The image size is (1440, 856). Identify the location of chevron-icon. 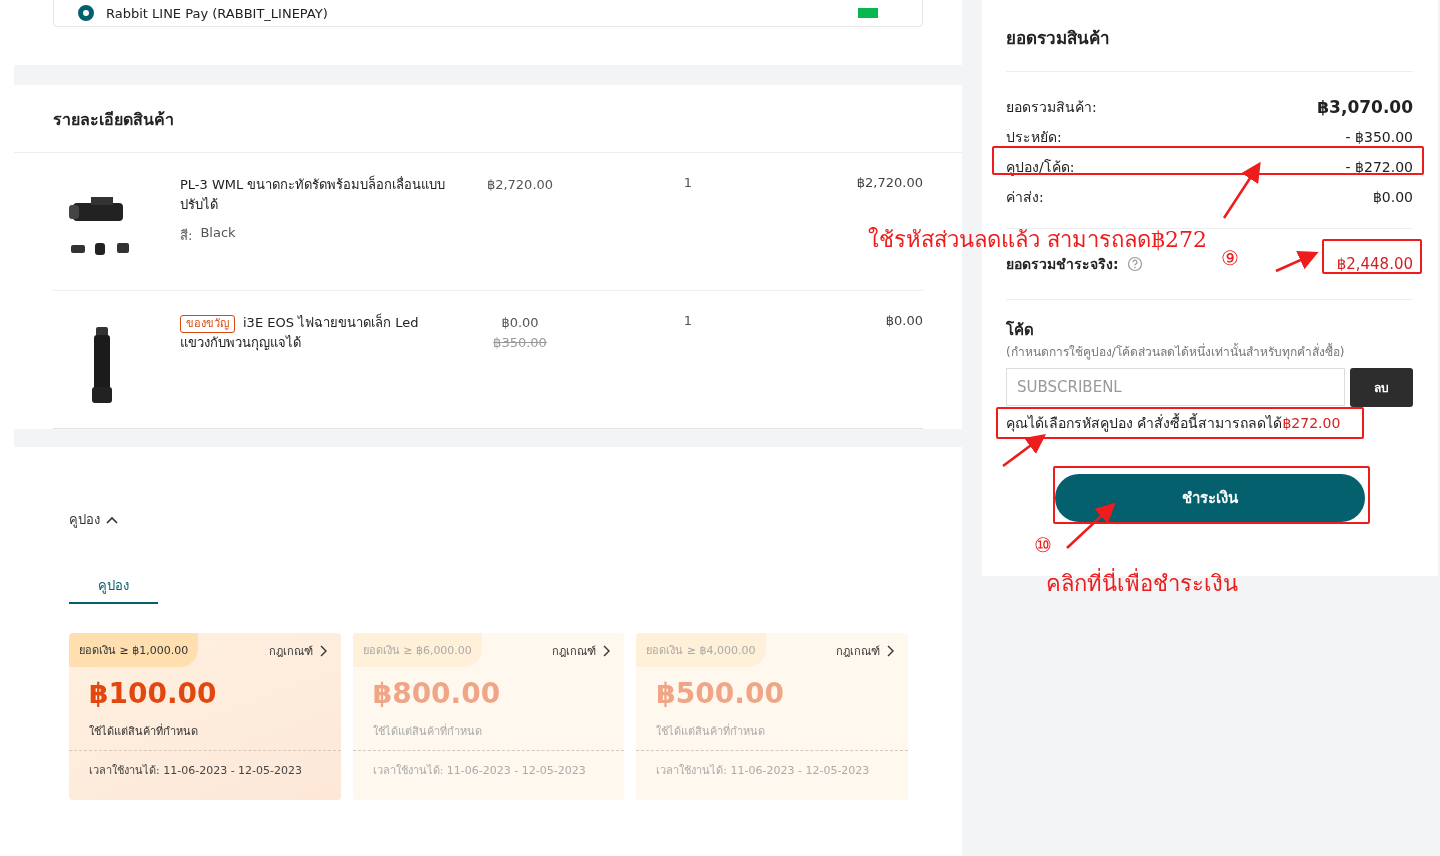
(112, 519).